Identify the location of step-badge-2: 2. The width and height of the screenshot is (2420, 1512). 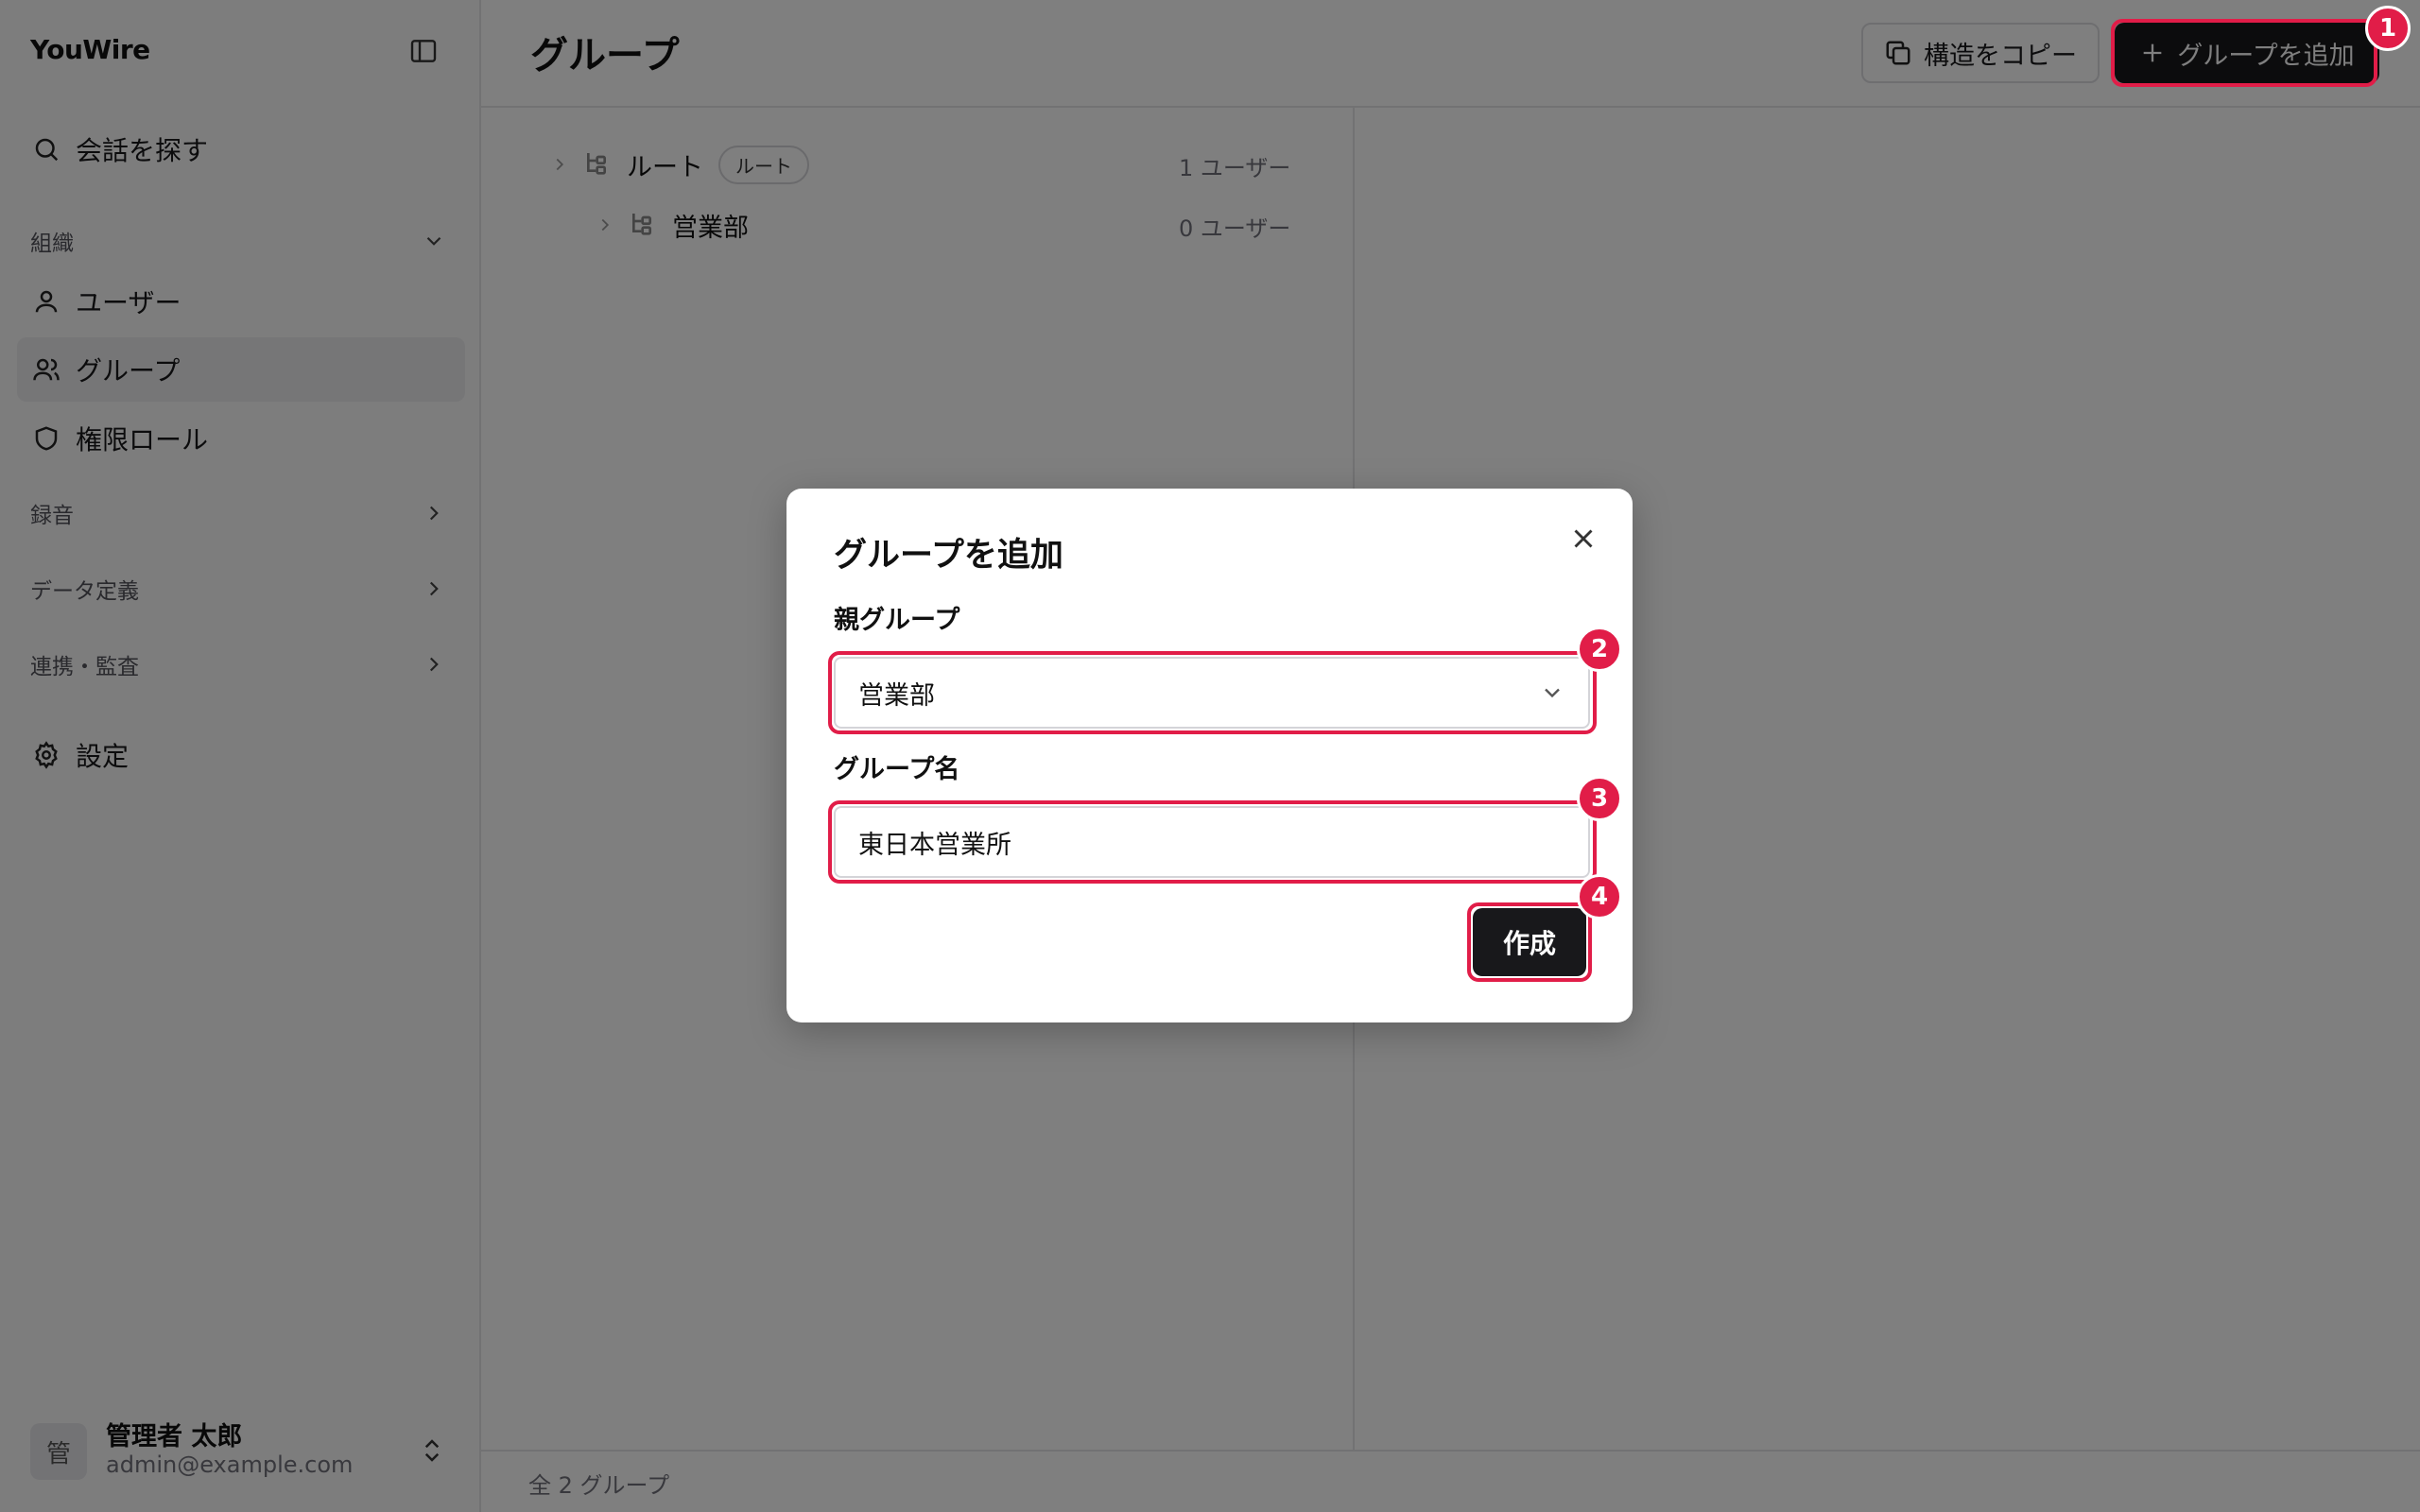
(1599, 649).